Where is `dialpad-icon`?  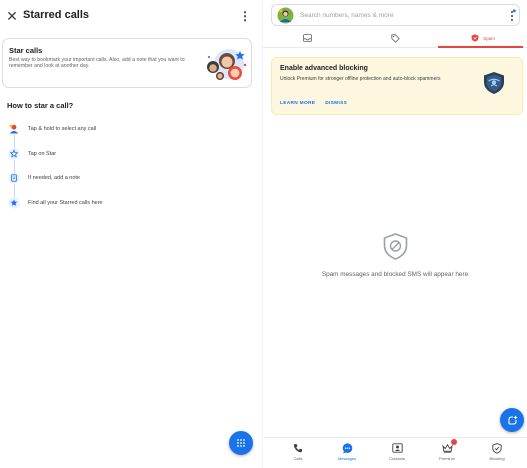 dialpad-icon is located at coordinates (241, 443).